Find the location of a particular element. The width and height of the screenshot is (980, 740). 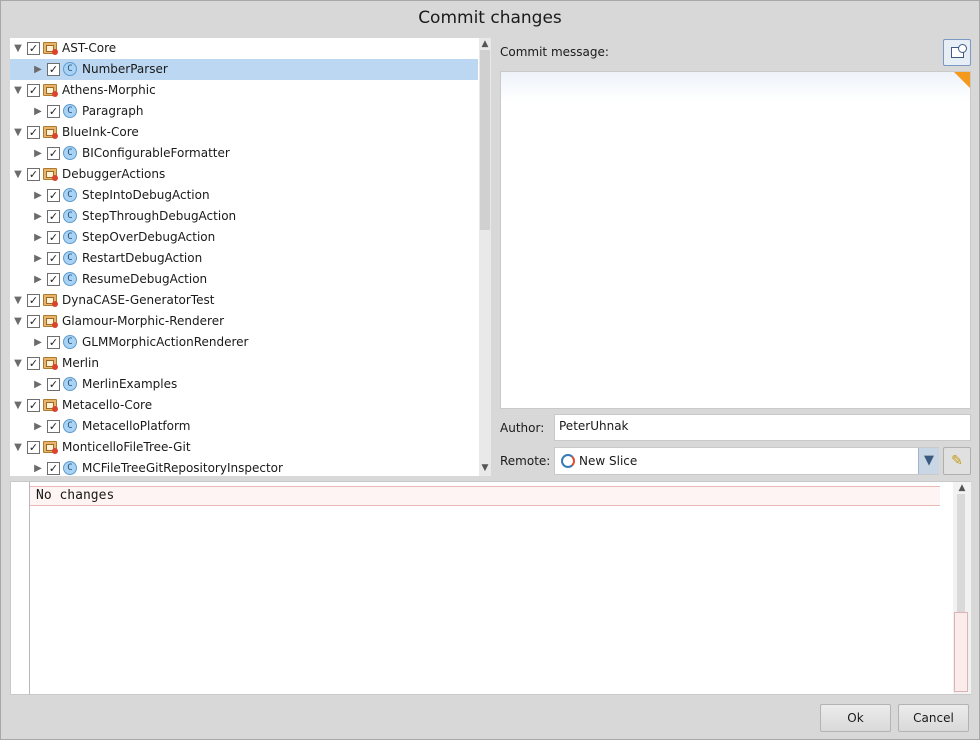

tree-class-row: ▶ ✓ C StepIntoDebugAction is located at coordinates (244, 195).